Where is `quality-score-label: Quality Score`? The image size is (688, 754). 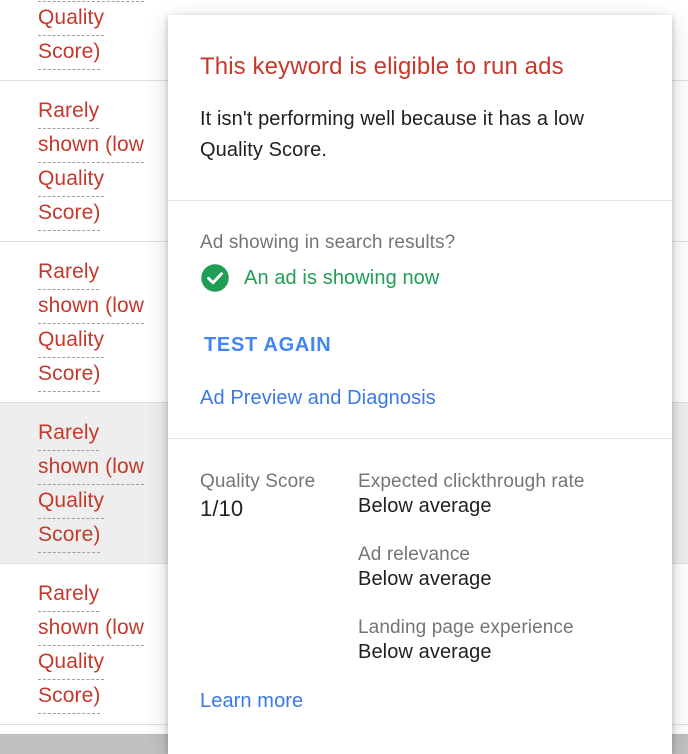 quality-score-label: Quality Score is located at coordinates (258, 481).